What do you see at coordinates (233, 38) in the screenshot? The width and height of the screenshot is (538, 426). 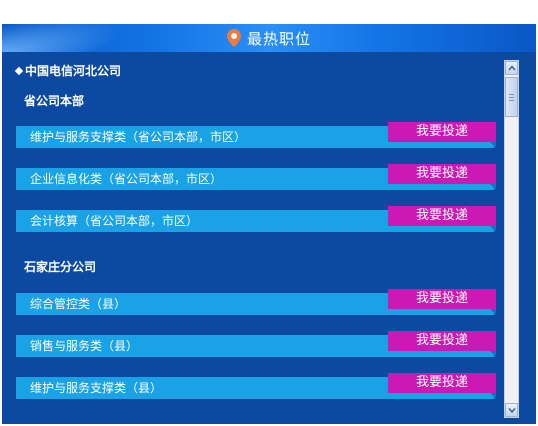 I see `location-pin-icon` at bounding box center [233, 38].